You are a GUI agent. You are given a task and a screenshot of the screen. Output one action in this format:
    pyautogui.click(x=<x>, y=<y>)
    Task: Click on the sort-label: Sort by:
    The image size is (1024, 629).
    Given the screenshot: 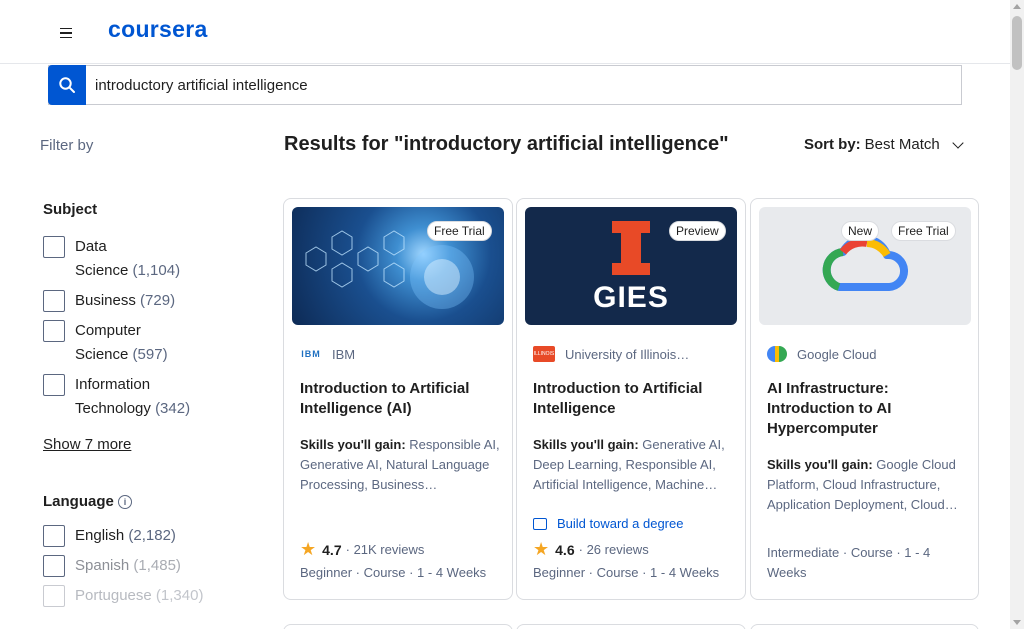 What is the action you would take?
    pyautogui.click(x=832, y=144)
    